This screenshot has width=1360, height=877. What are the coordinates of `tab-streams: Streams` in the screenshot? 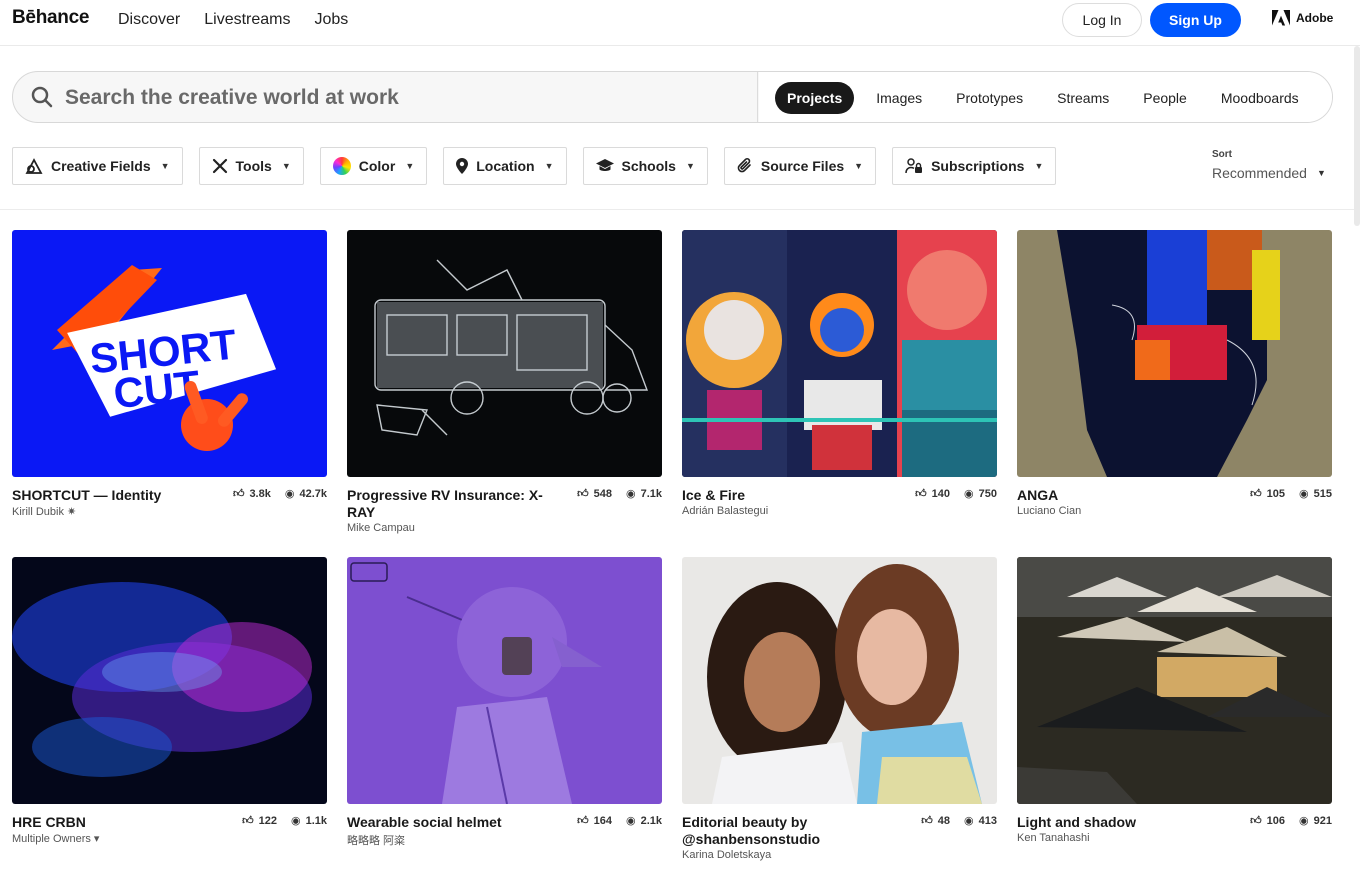 It's located at (1083, 98).